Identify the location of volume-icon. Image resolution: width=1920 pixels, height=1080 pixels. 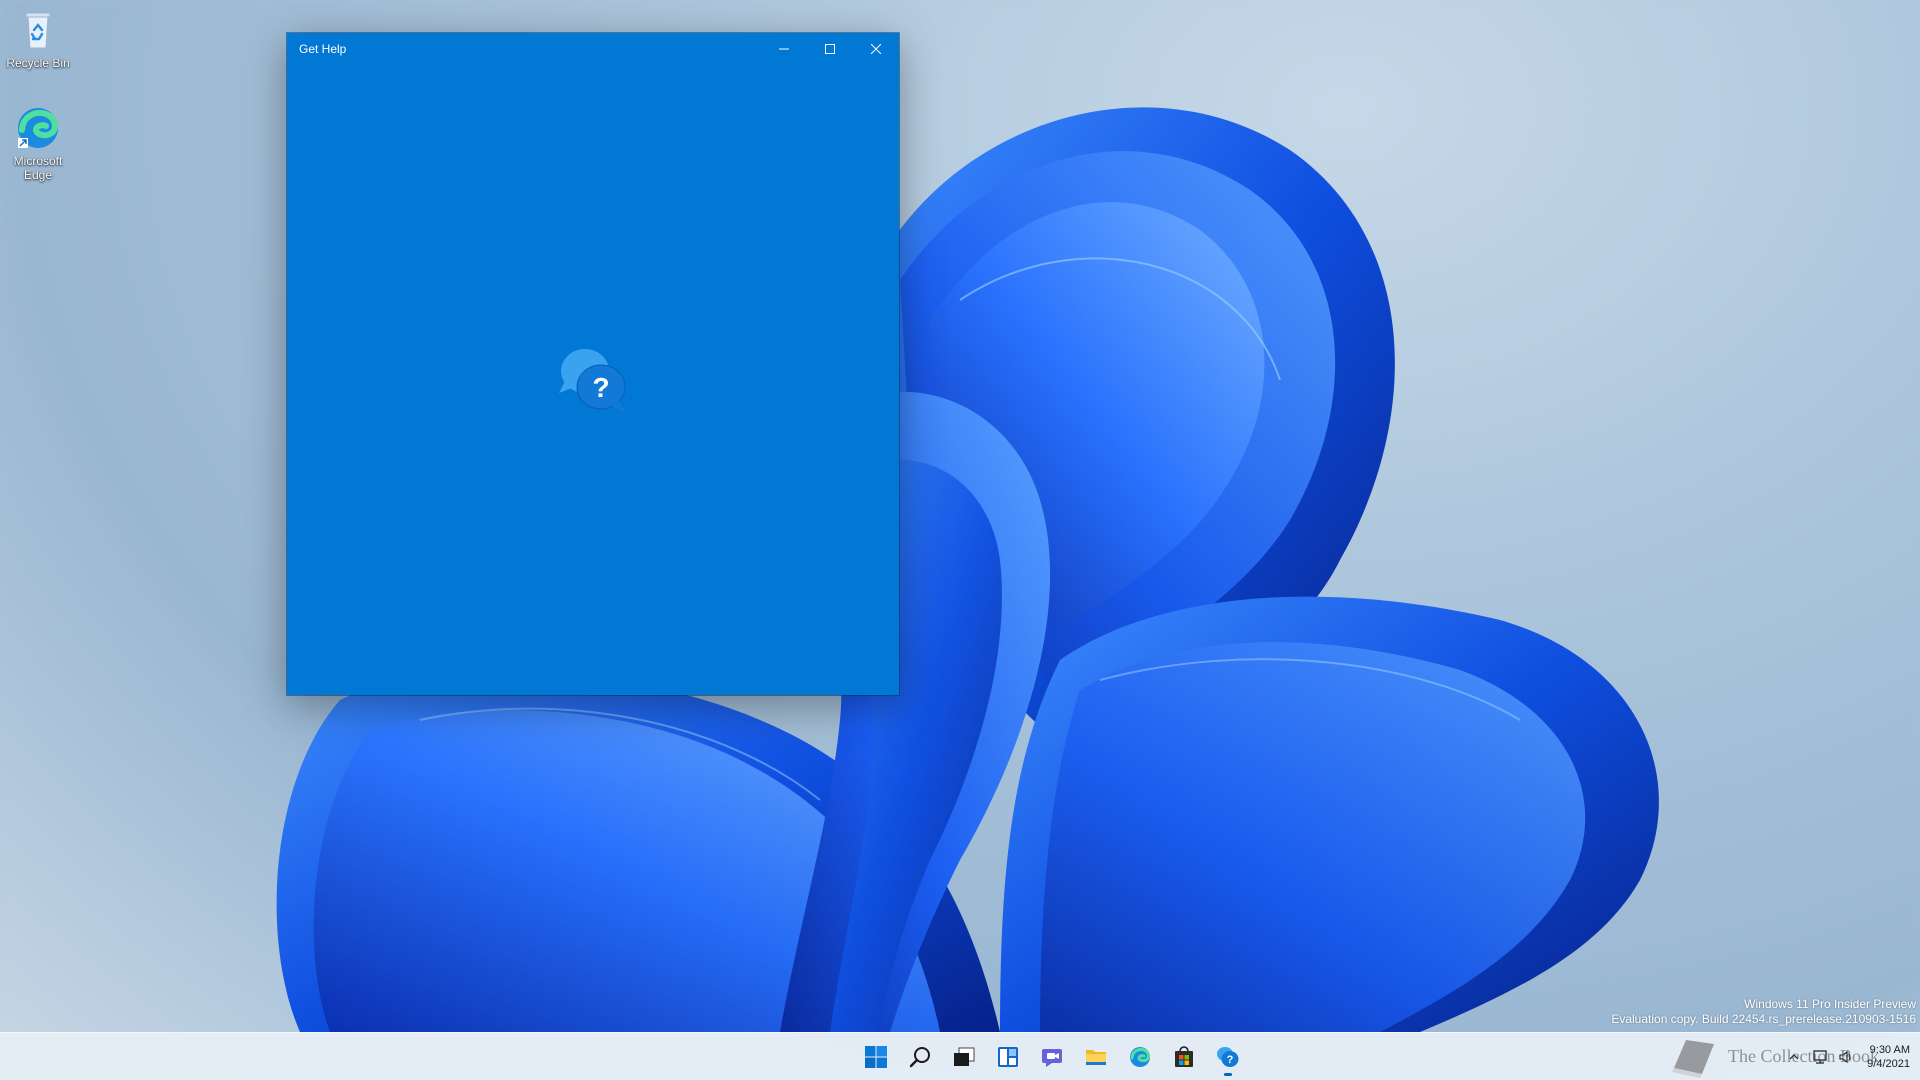
(1846, 1057).